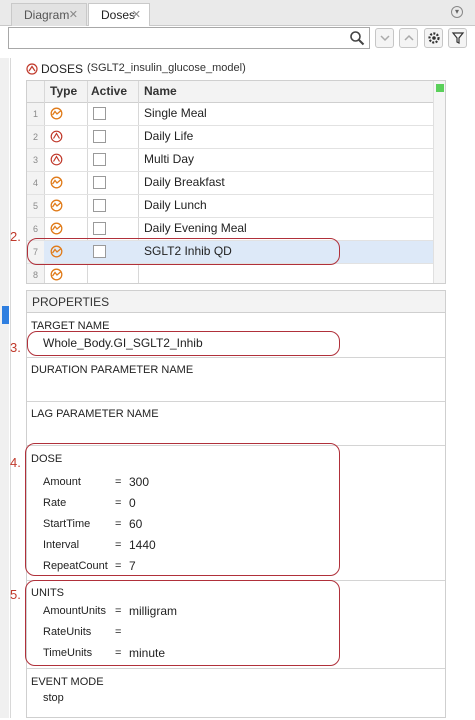 The height and width of the screenshot is (720, 475). Describe the element at coordinates (184, 182) in the screenshot. I see `dose-name: Daily Breakfast` at that location.